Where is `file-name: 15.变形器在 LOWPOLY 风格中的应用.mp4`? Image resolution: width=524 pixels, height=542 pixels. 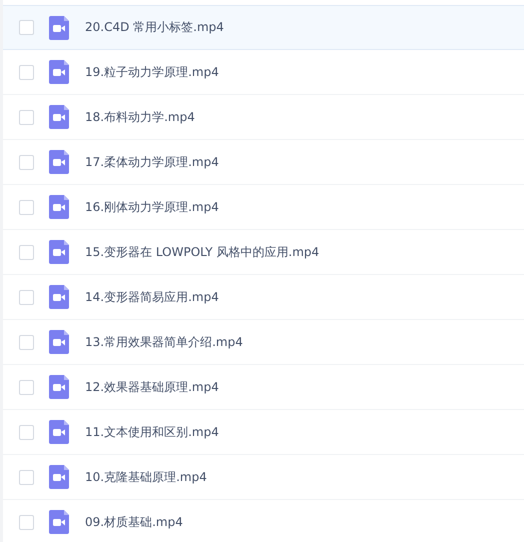
file-name: 15.变形器在 LOWPOLY 风格中的应用.mp4 is located at coordinates (202, 252).